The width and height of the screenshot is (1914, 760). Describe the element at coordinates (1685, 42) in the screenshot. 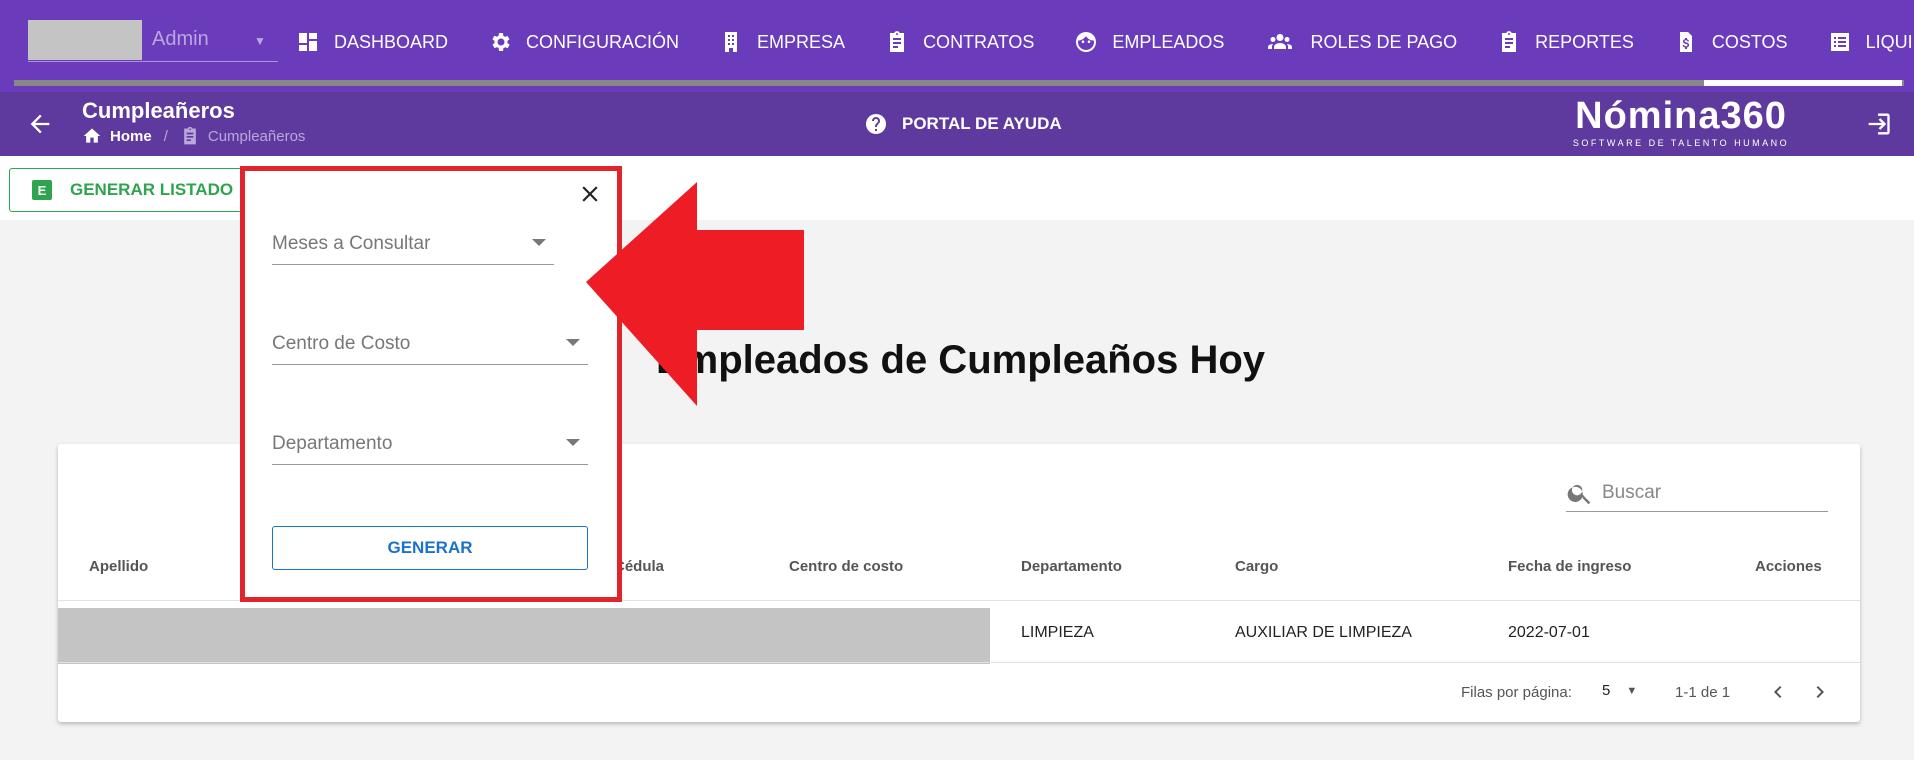

I see `dollar-file-icon` at that location.